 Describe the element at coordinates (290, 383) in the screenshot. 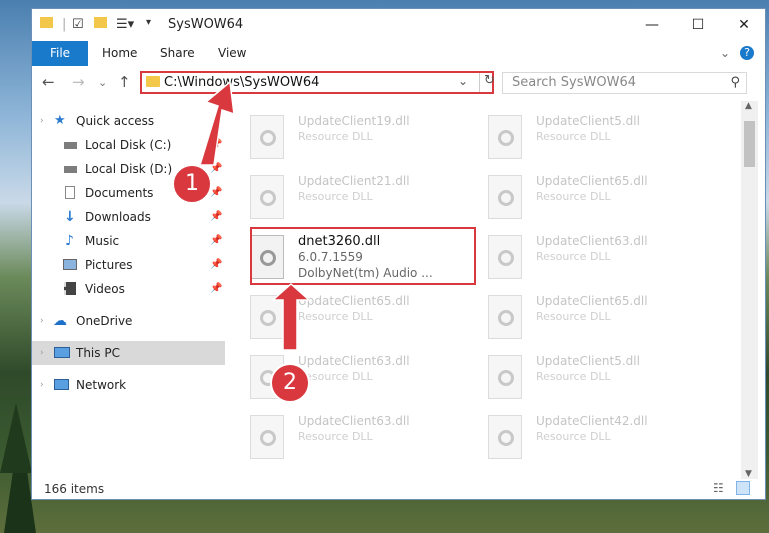

I see `callout-2: 2` at that location.